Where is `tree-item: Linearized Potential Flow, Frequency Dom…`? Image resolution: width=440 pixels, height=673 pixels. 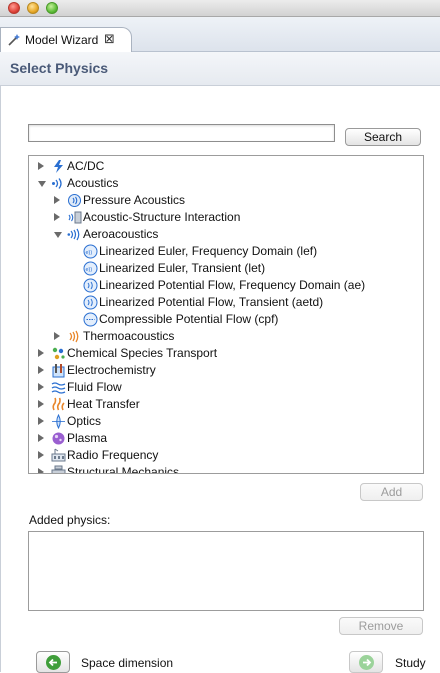
tree-item: Linearized Potential Flow, Frequency Dom… is located at coordinates (226, 285).